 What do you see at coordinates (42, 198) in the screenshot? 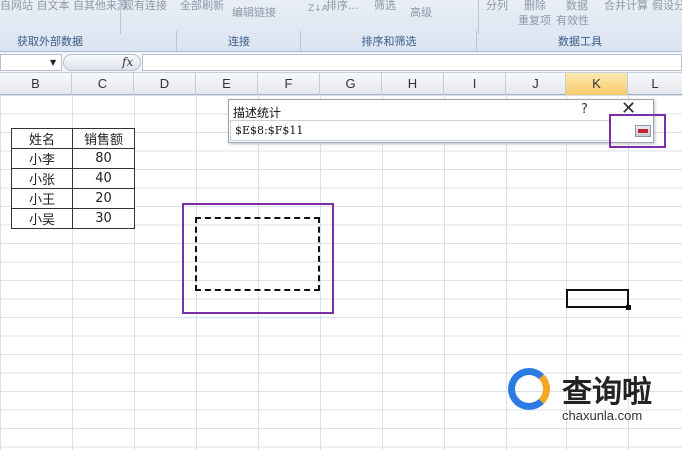
I see `table-cell: 小王` at bounding box center [42, 198].